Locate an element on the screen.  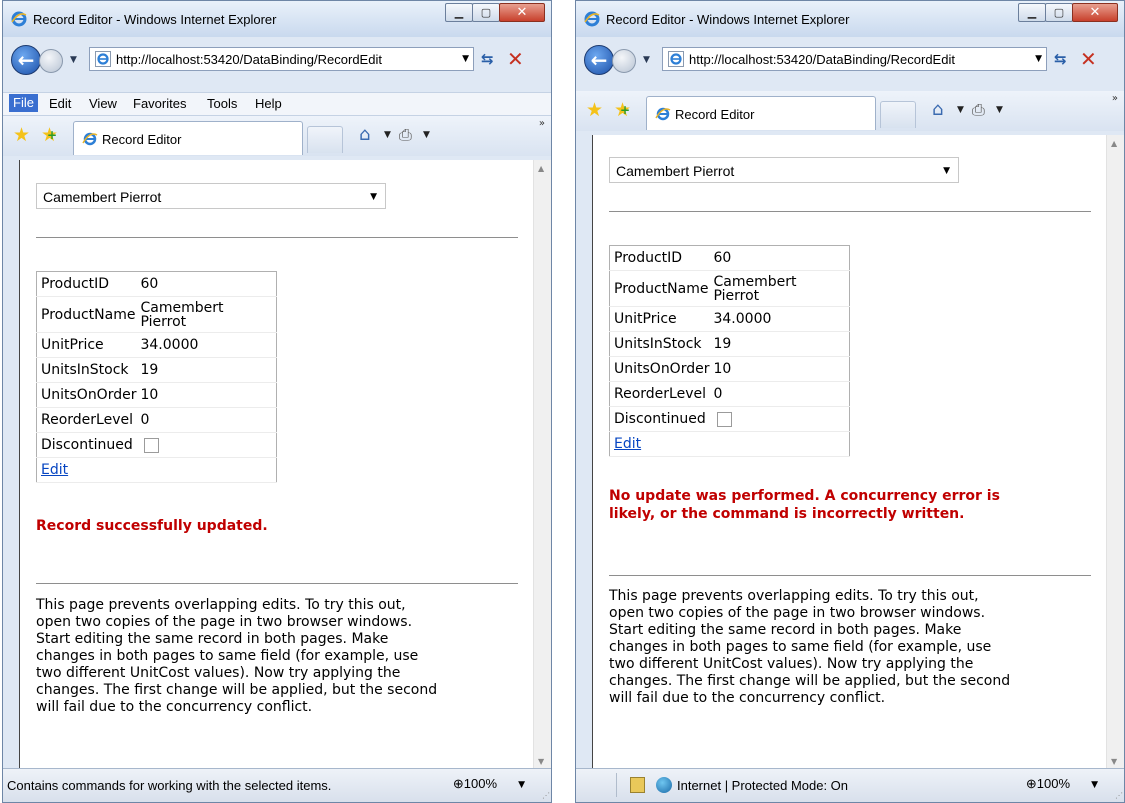
status-separator is located at coordinates (616, 785).